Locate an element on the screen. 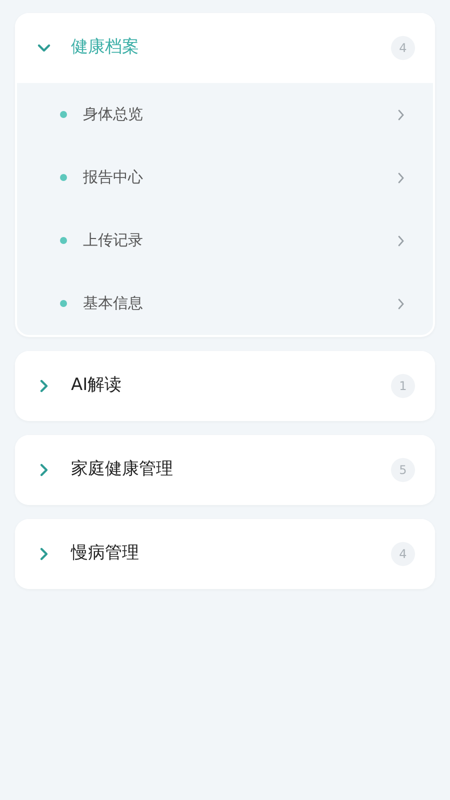 The width and height of the screenshot is (450, 800). item-label: 上传记录 is located at coordinates (113, 241).